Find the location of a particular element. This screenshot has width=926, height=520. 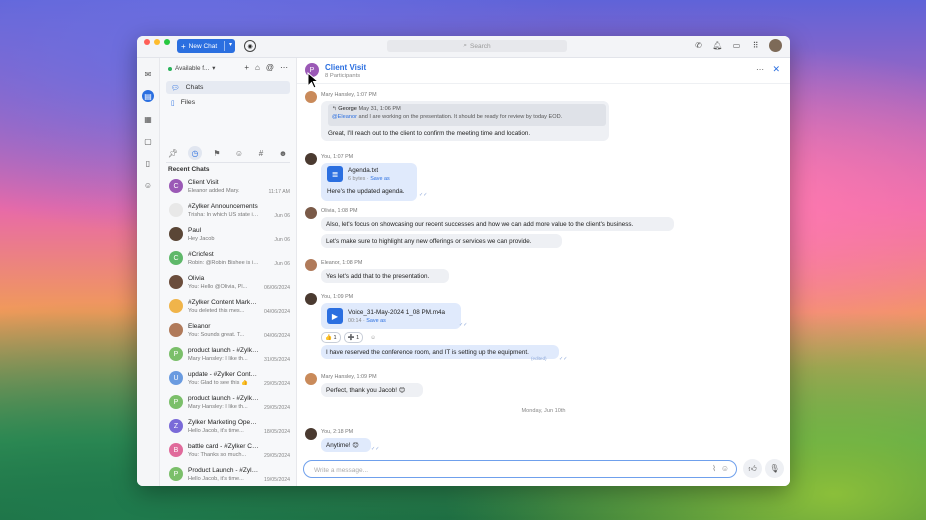

clipboard-icon: ▢ is located at coordinates (148, 141).